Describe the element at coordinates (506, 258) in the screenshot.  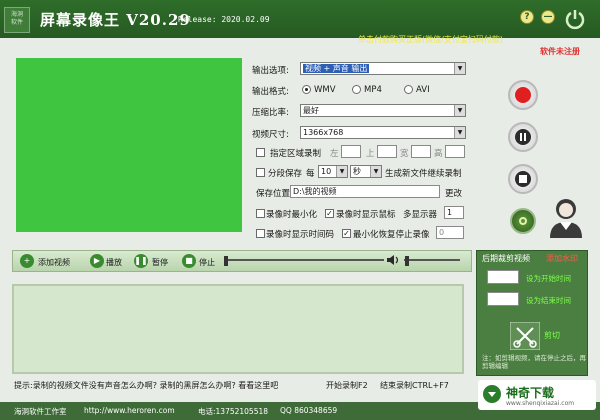
I see `trim-video-tab: 后期裁剪视频` at that location.